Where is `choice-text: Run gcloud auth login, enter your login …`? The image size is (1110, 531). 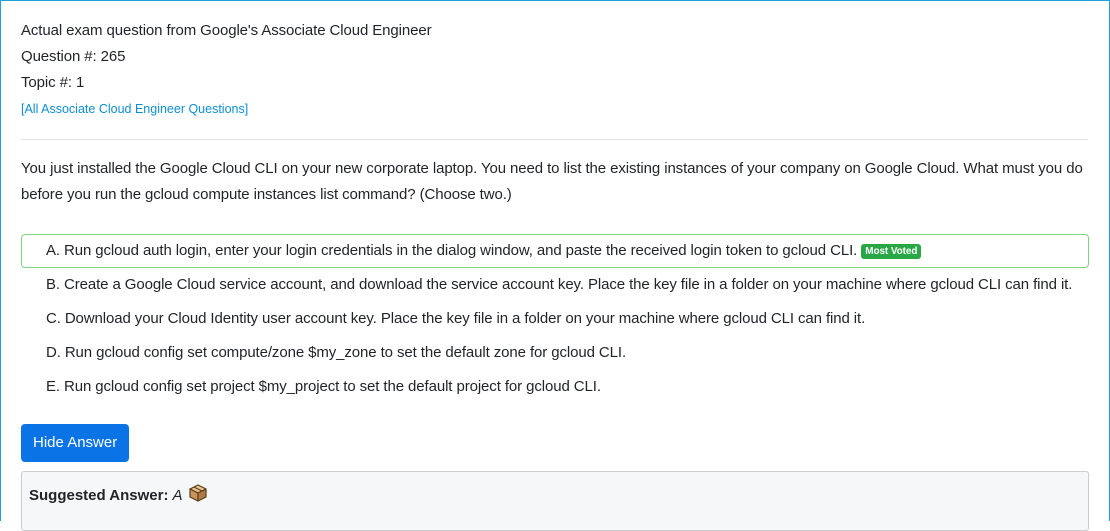 choice-text: Run gcloud auth login, enter your login … is located at coordinates (460, 250).